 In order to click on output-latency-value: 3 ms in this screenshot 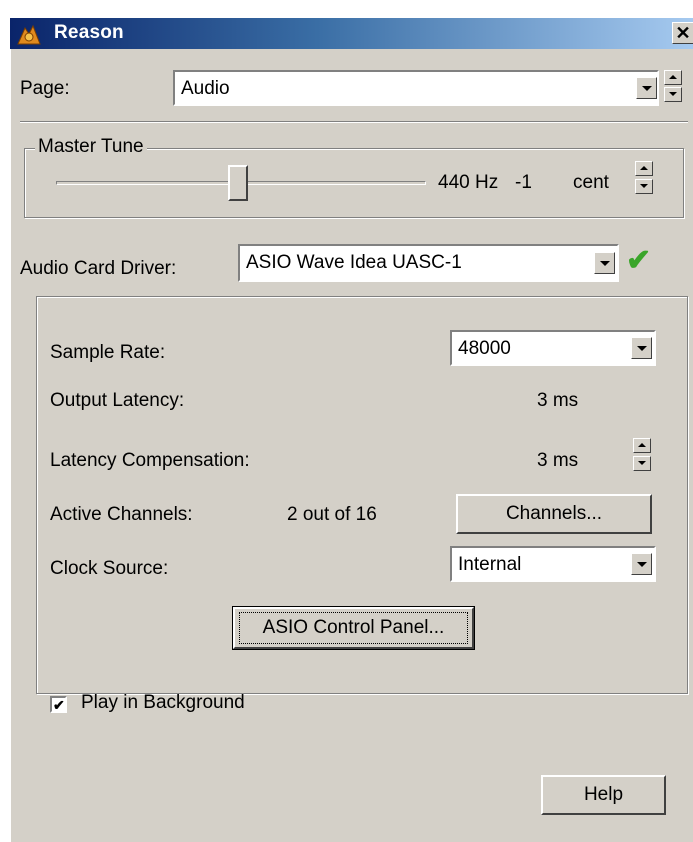, I will do `click(558, 400)`.